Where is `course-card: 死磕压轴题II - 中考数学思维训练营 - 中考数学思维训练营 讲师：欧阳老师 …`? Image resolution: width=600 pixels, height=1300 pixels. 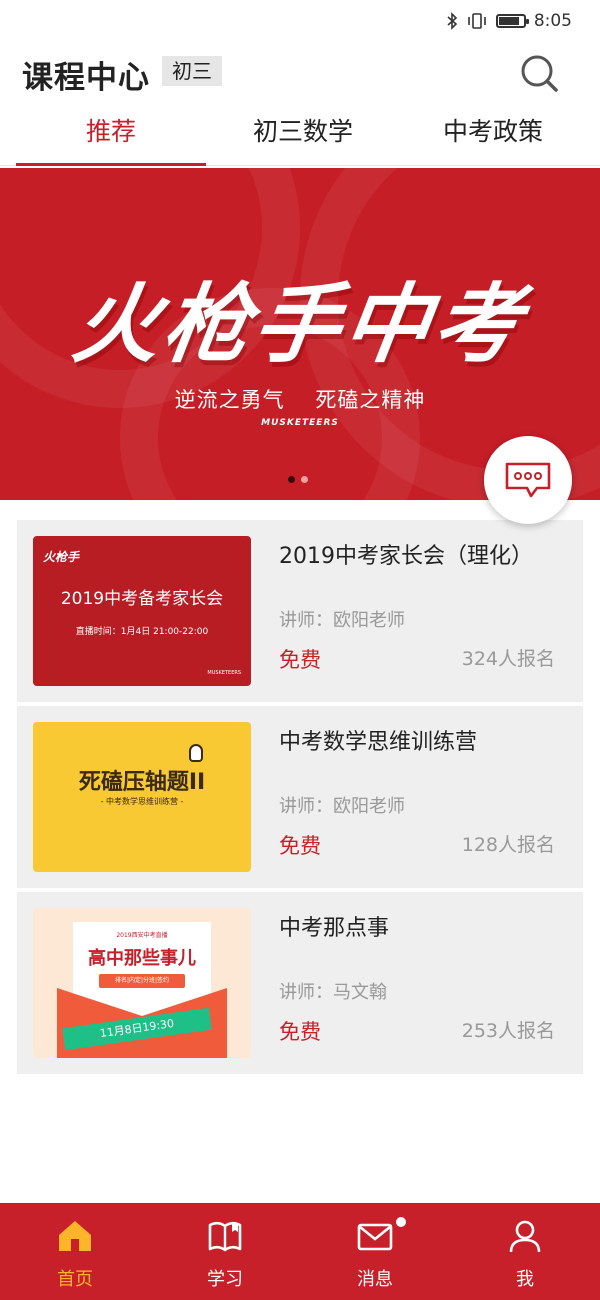 course-card: 死磕压轴题II - 中考数学思维训练营 - 中考数学思维训练营 讲师：欧阳老师 … is located at coordinates (300, 797).